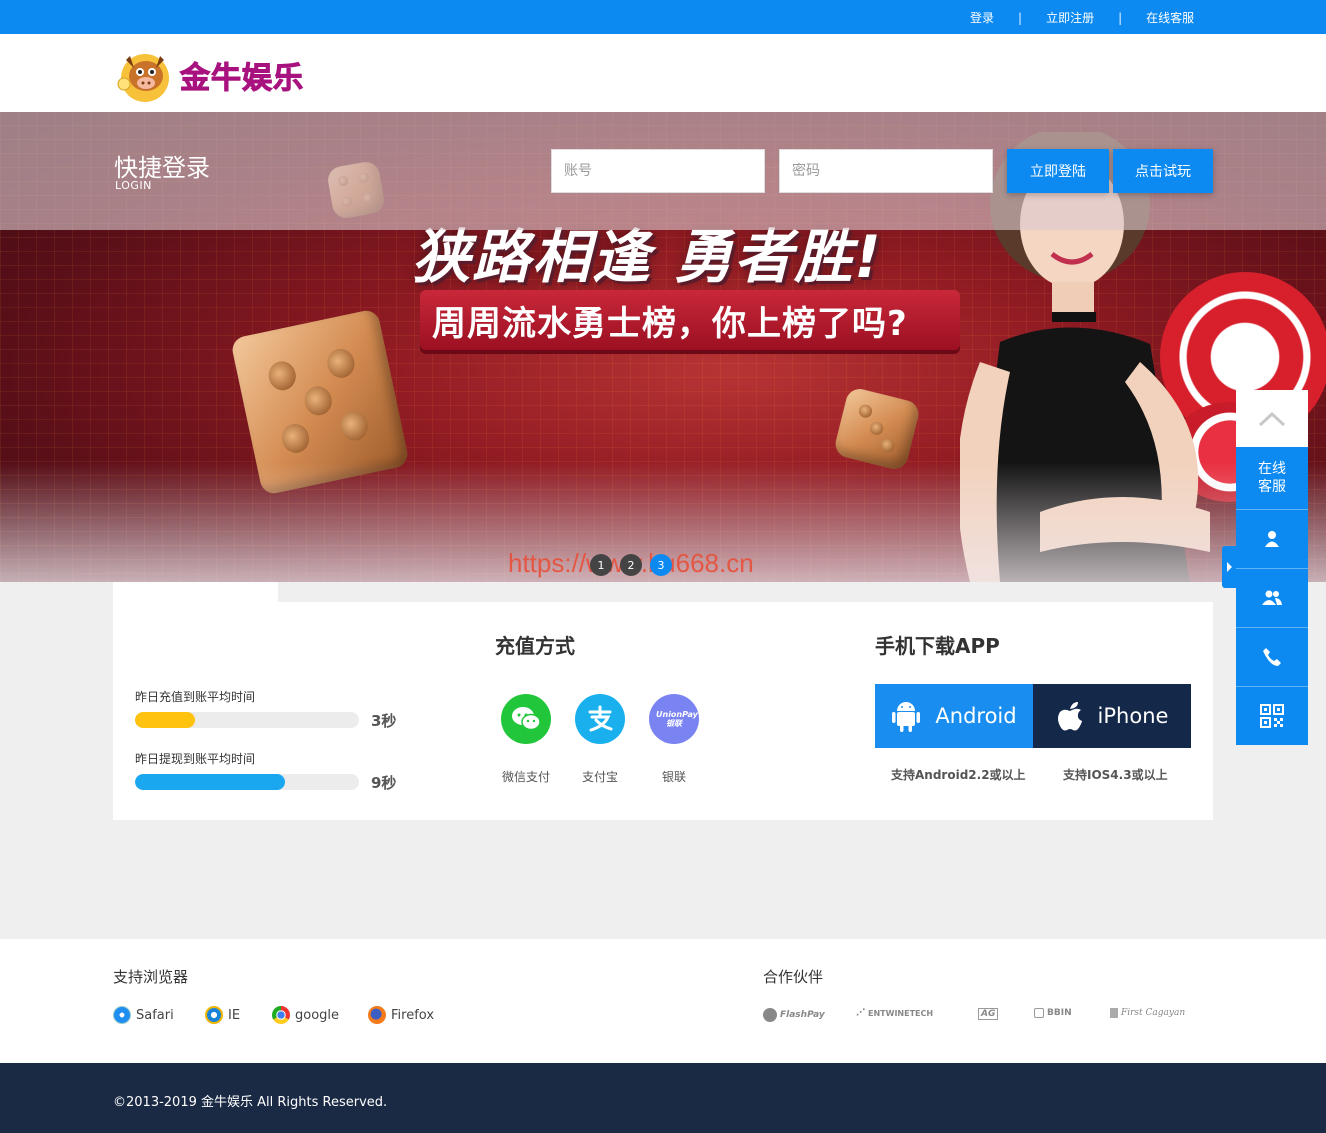 This screenshot has width=1326, height=1133. I want to click on logo-text: 金牛娱乐, so click(242, 79).